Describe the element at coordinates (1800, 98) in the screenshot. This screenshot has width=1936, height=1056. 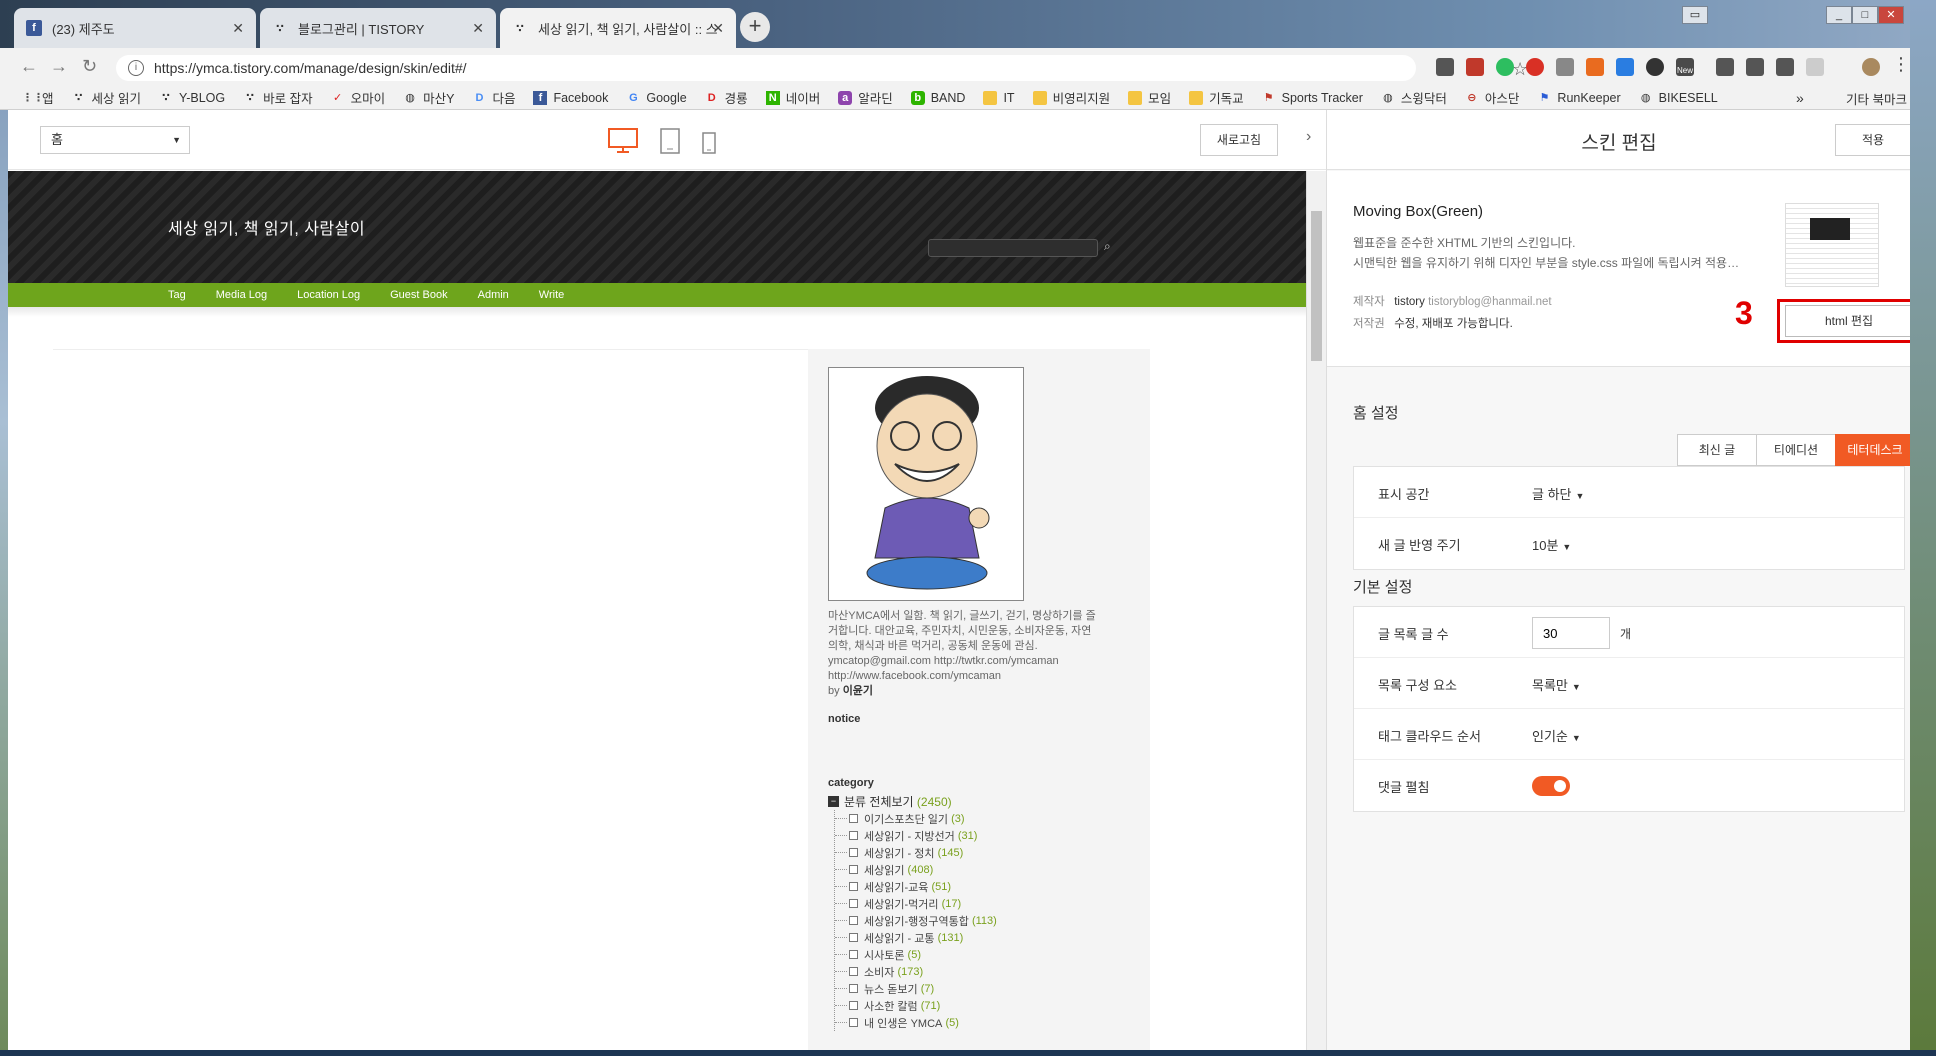
I see `bookmarks-more-button: »` at that location.